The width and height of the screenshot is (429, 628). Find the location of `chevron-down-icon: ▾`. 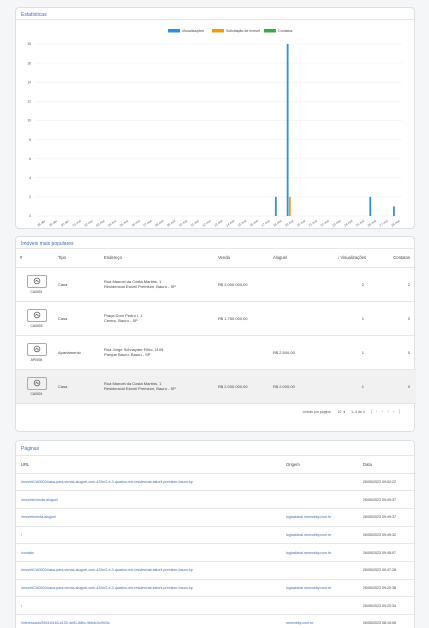

chevron-down-icon: ▾ is located at coordinates (344, 411).